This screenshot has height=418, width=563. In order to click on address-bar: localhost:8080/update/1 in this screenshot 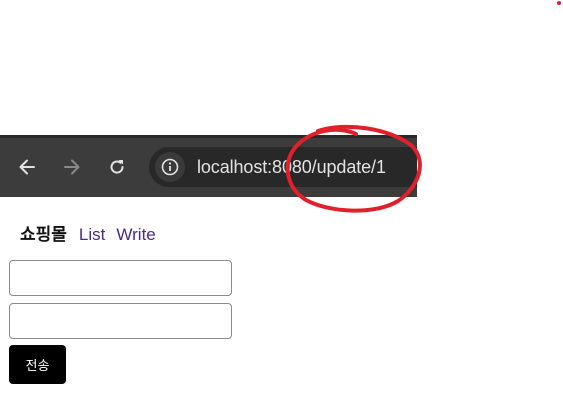, I will do `click(283, 167)`.